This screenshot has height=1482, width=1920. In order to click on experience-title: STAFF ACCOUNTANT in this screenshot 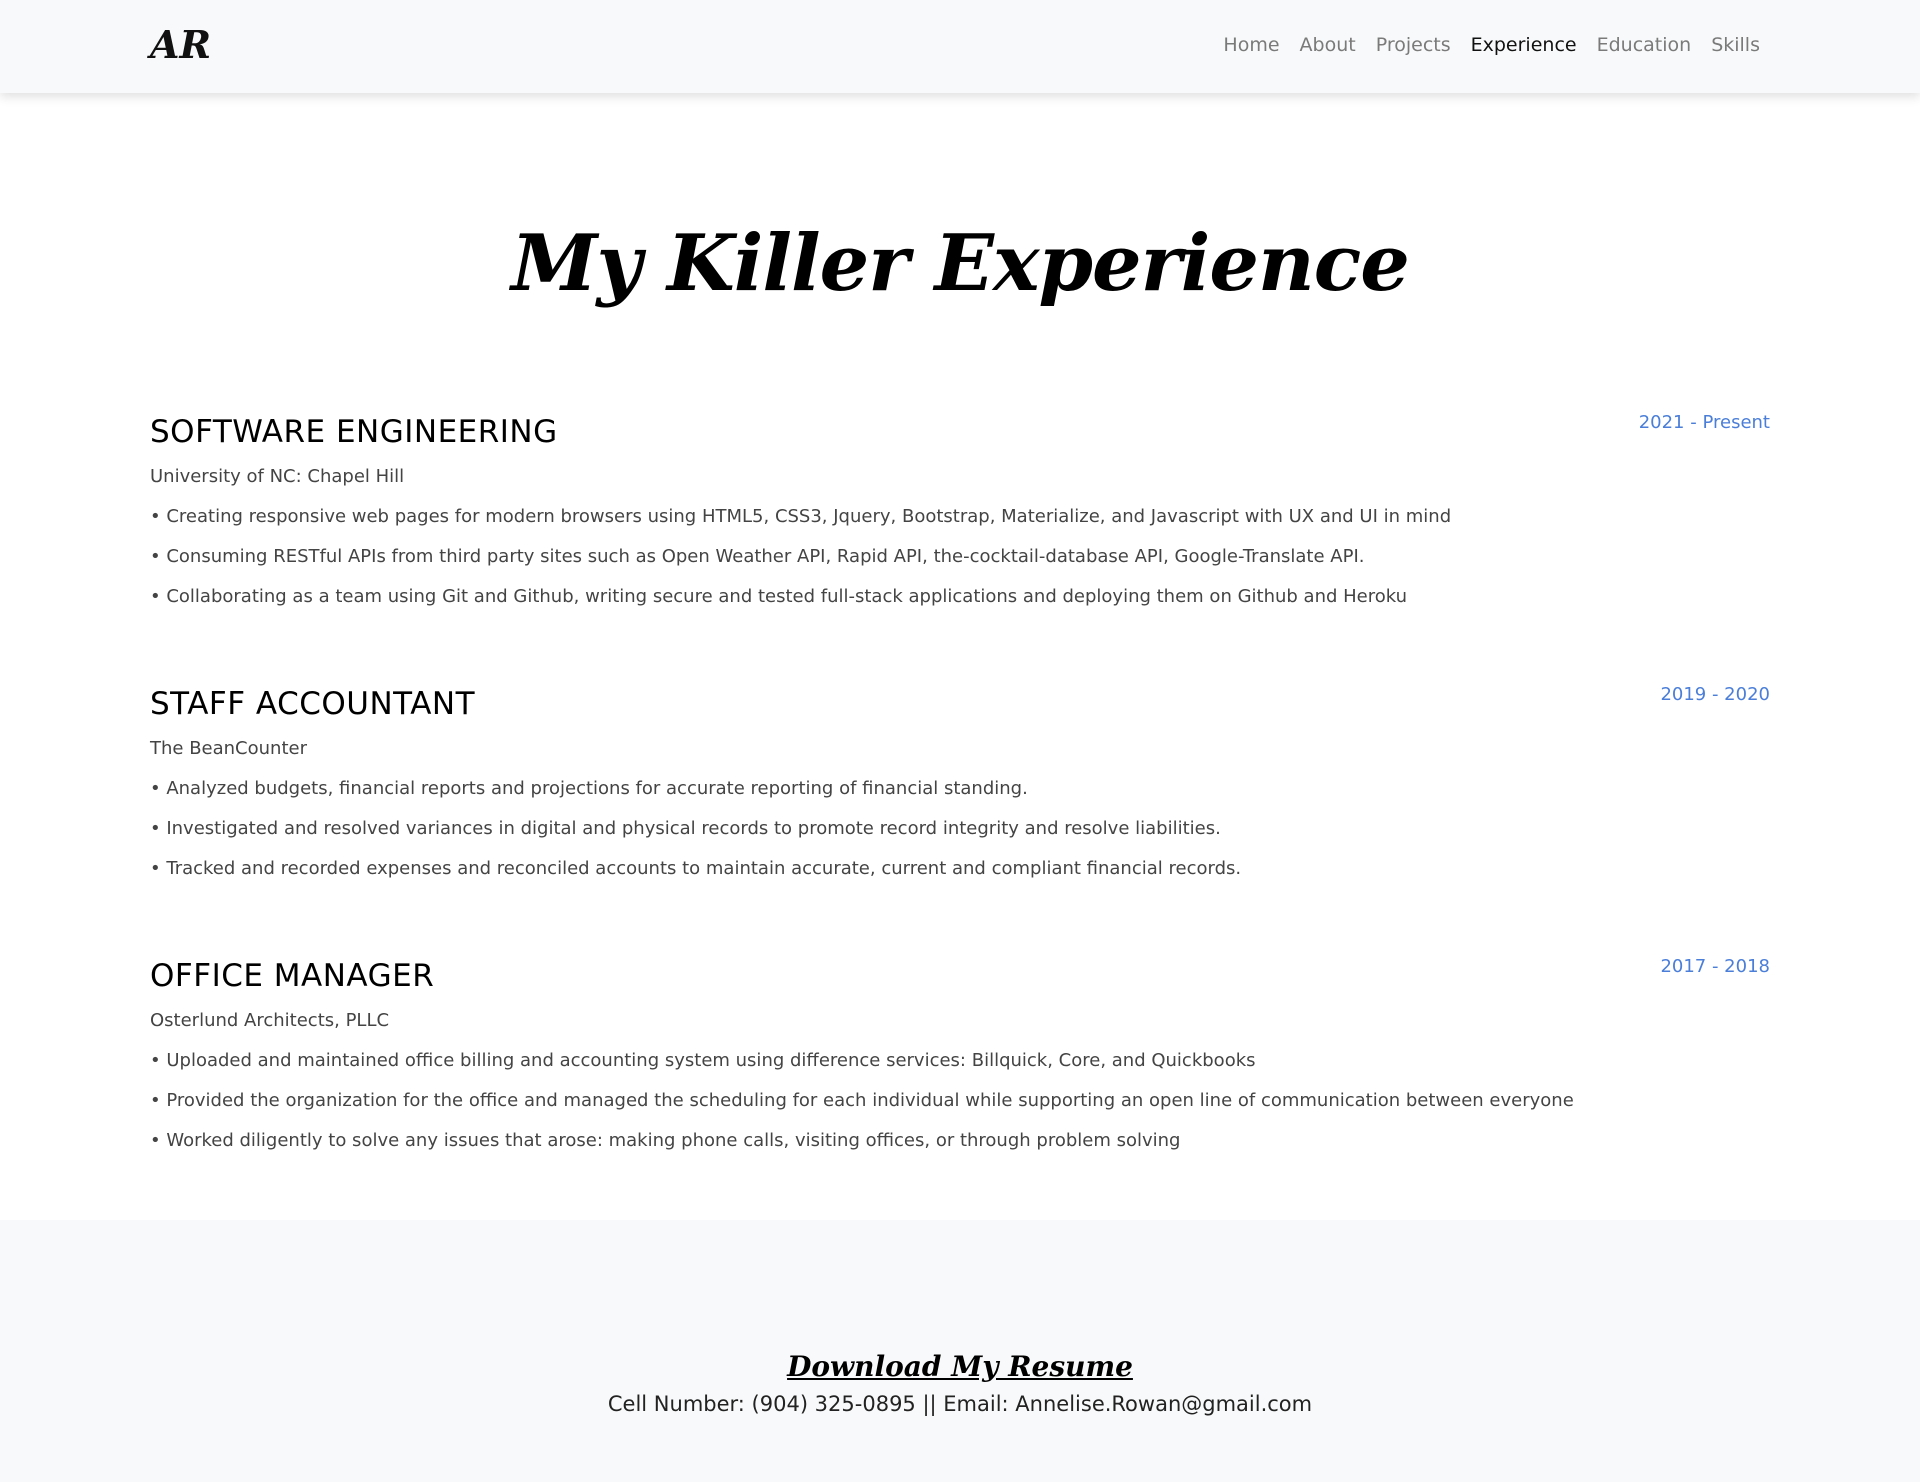, I will do `click(313, 704)`.